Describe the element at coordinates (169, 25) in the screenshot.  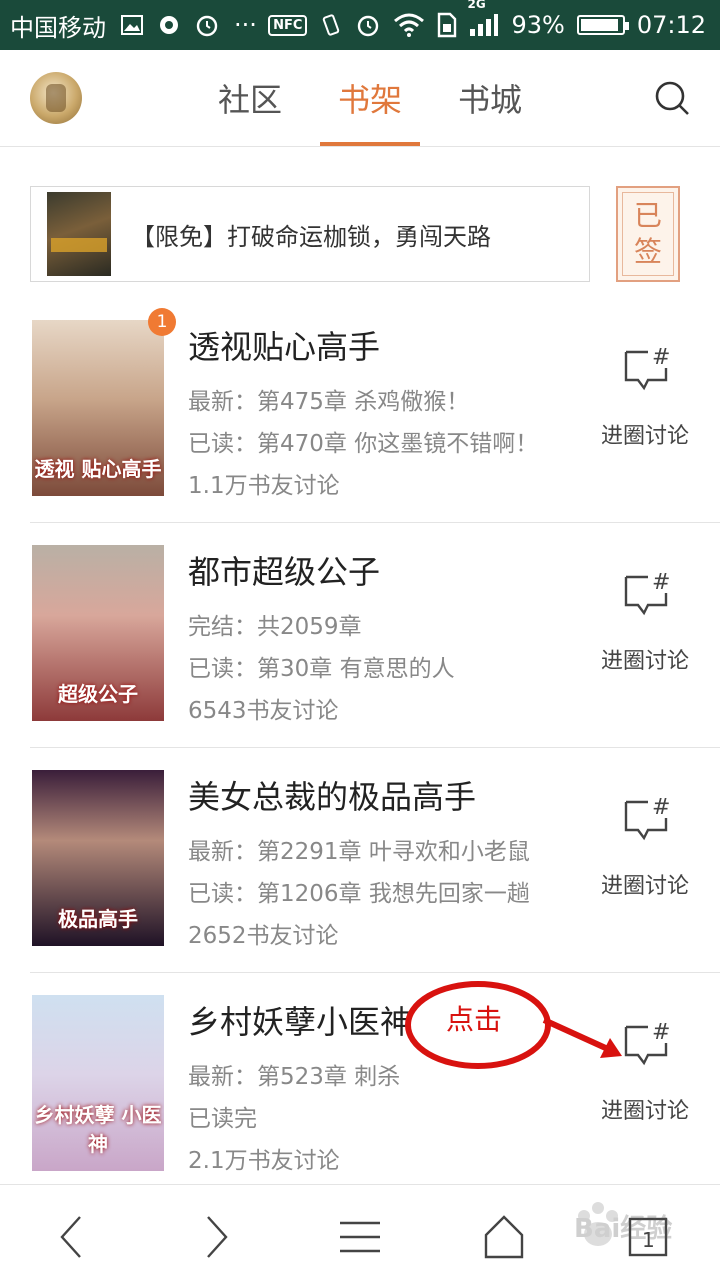
I see `app-notification-icon` at that location.